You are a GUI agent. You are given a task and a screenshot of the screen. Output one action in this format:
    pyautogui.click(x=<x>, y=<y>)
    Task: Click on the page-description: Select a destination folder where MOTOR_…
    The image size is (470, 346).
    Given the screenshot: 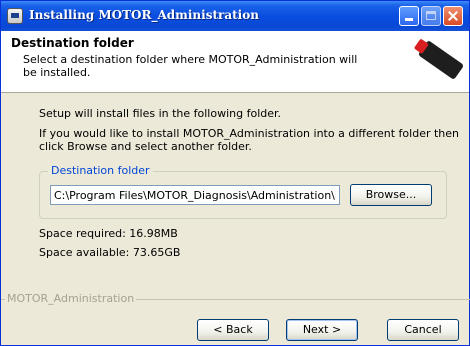 What is the action you would take?
    pyautogui.click(x=190, y=66)
    